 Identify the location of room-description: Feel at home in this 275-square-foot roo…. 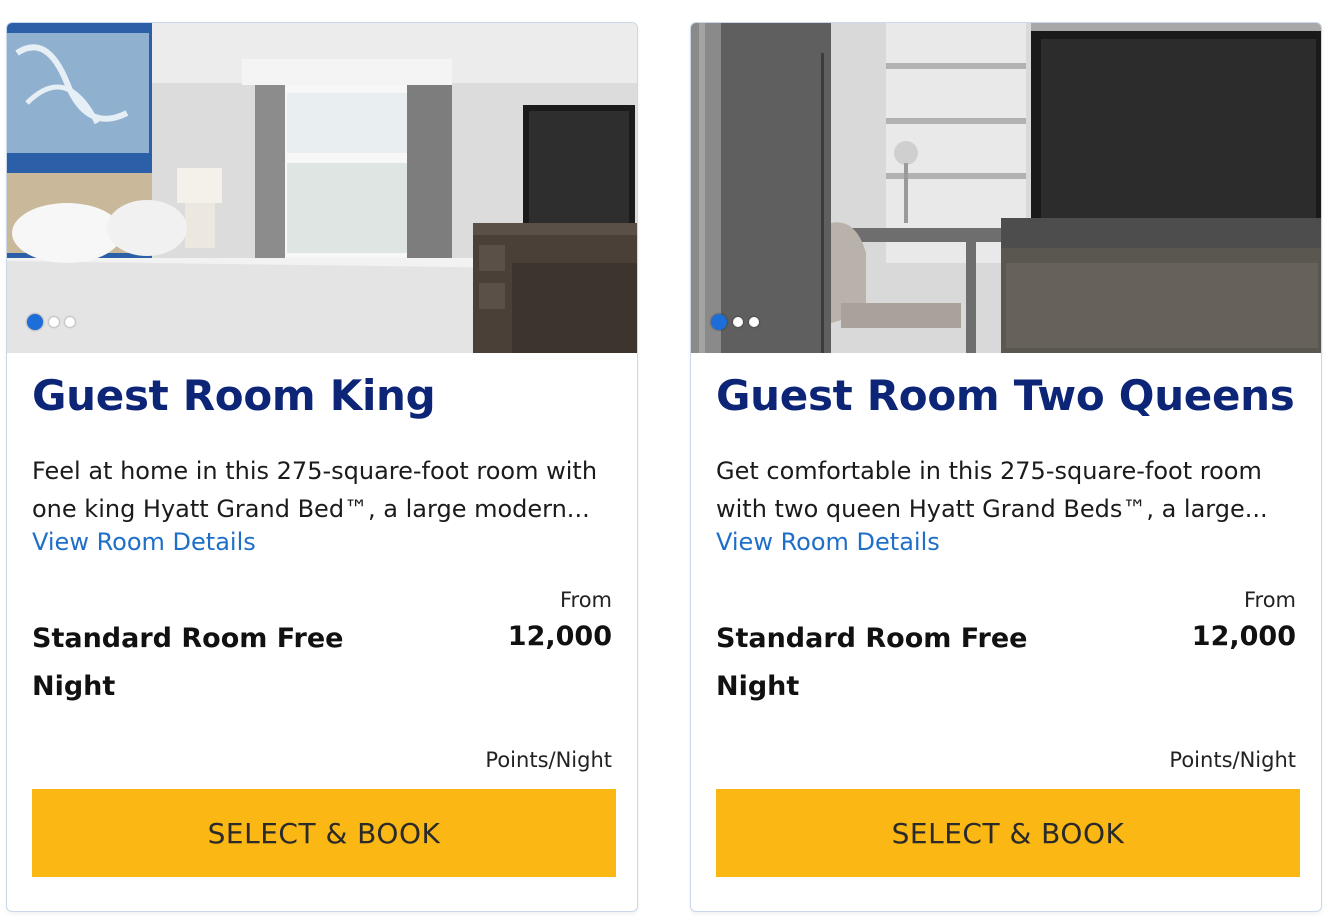
(315, 490).